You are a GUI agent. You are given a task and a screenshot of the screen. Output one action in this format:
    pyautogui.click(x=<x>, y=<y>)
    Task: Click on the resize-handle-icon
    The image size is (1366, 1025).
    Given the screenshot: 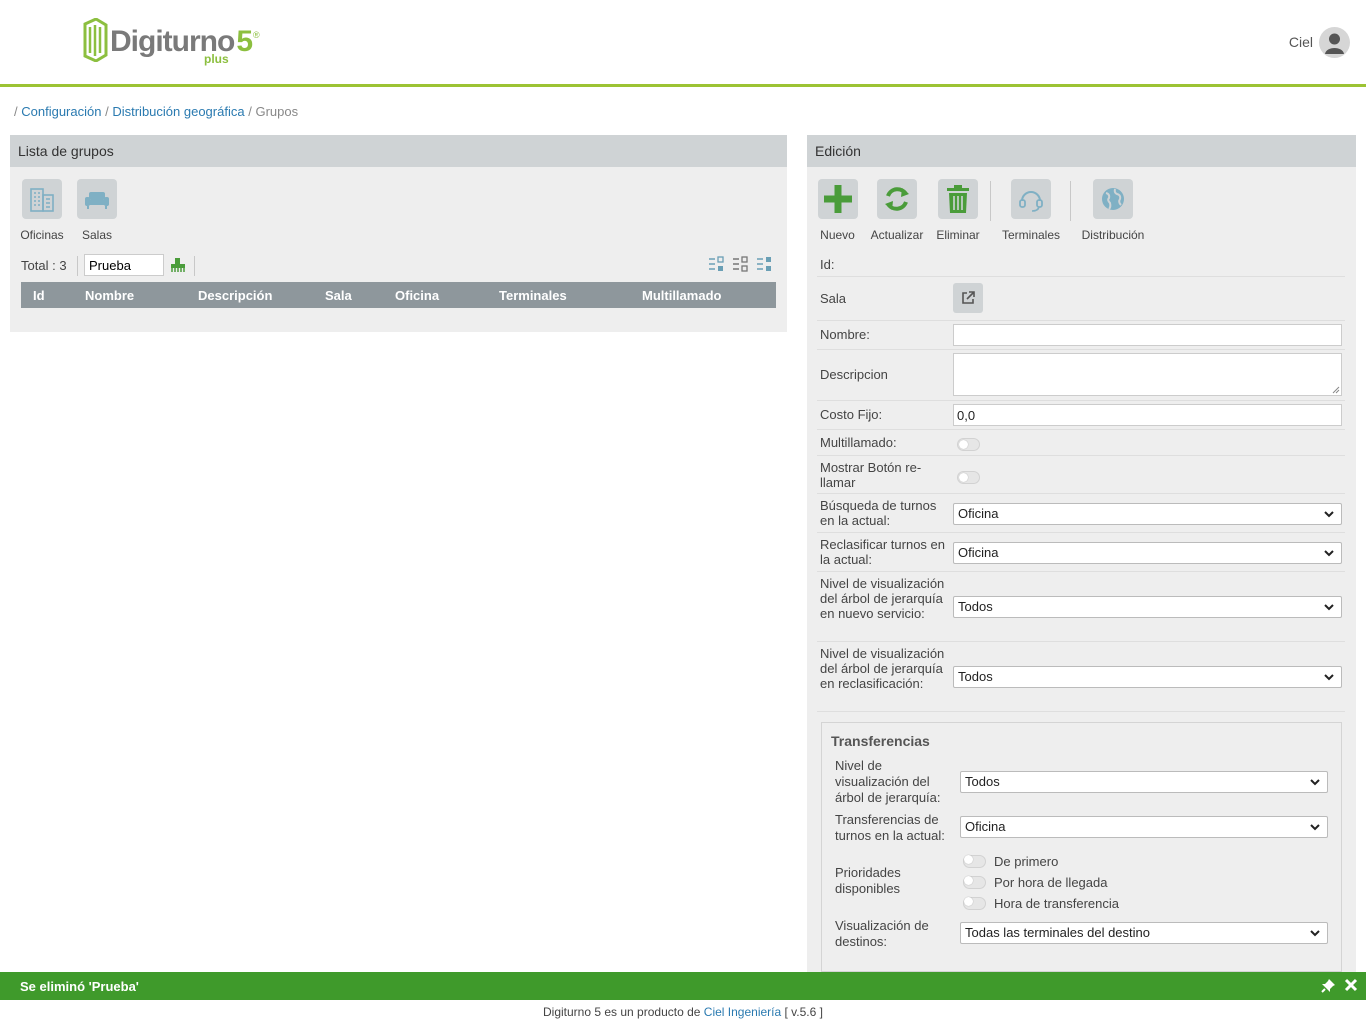 What is the action you would take?
    pyautogui.click(x=1336, y=390)
    